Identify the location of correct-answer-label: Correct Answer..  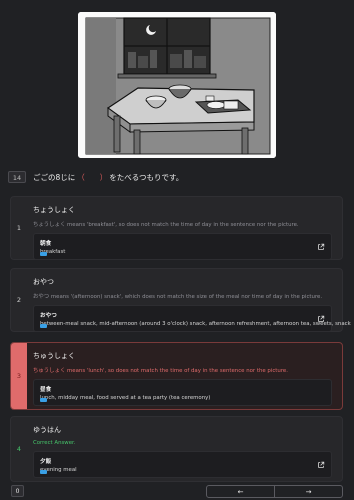
(54, 443).